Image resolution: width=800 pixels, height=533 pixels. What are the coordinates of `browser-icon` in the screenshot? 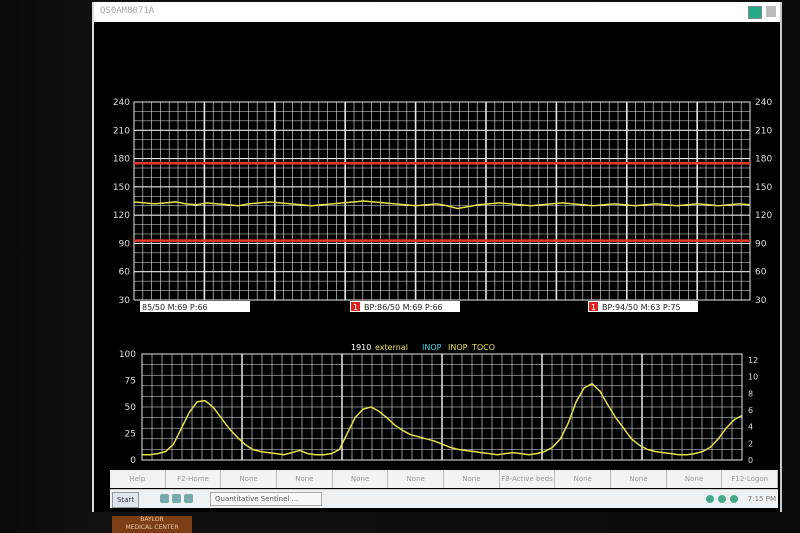 It's located at (176, 498).